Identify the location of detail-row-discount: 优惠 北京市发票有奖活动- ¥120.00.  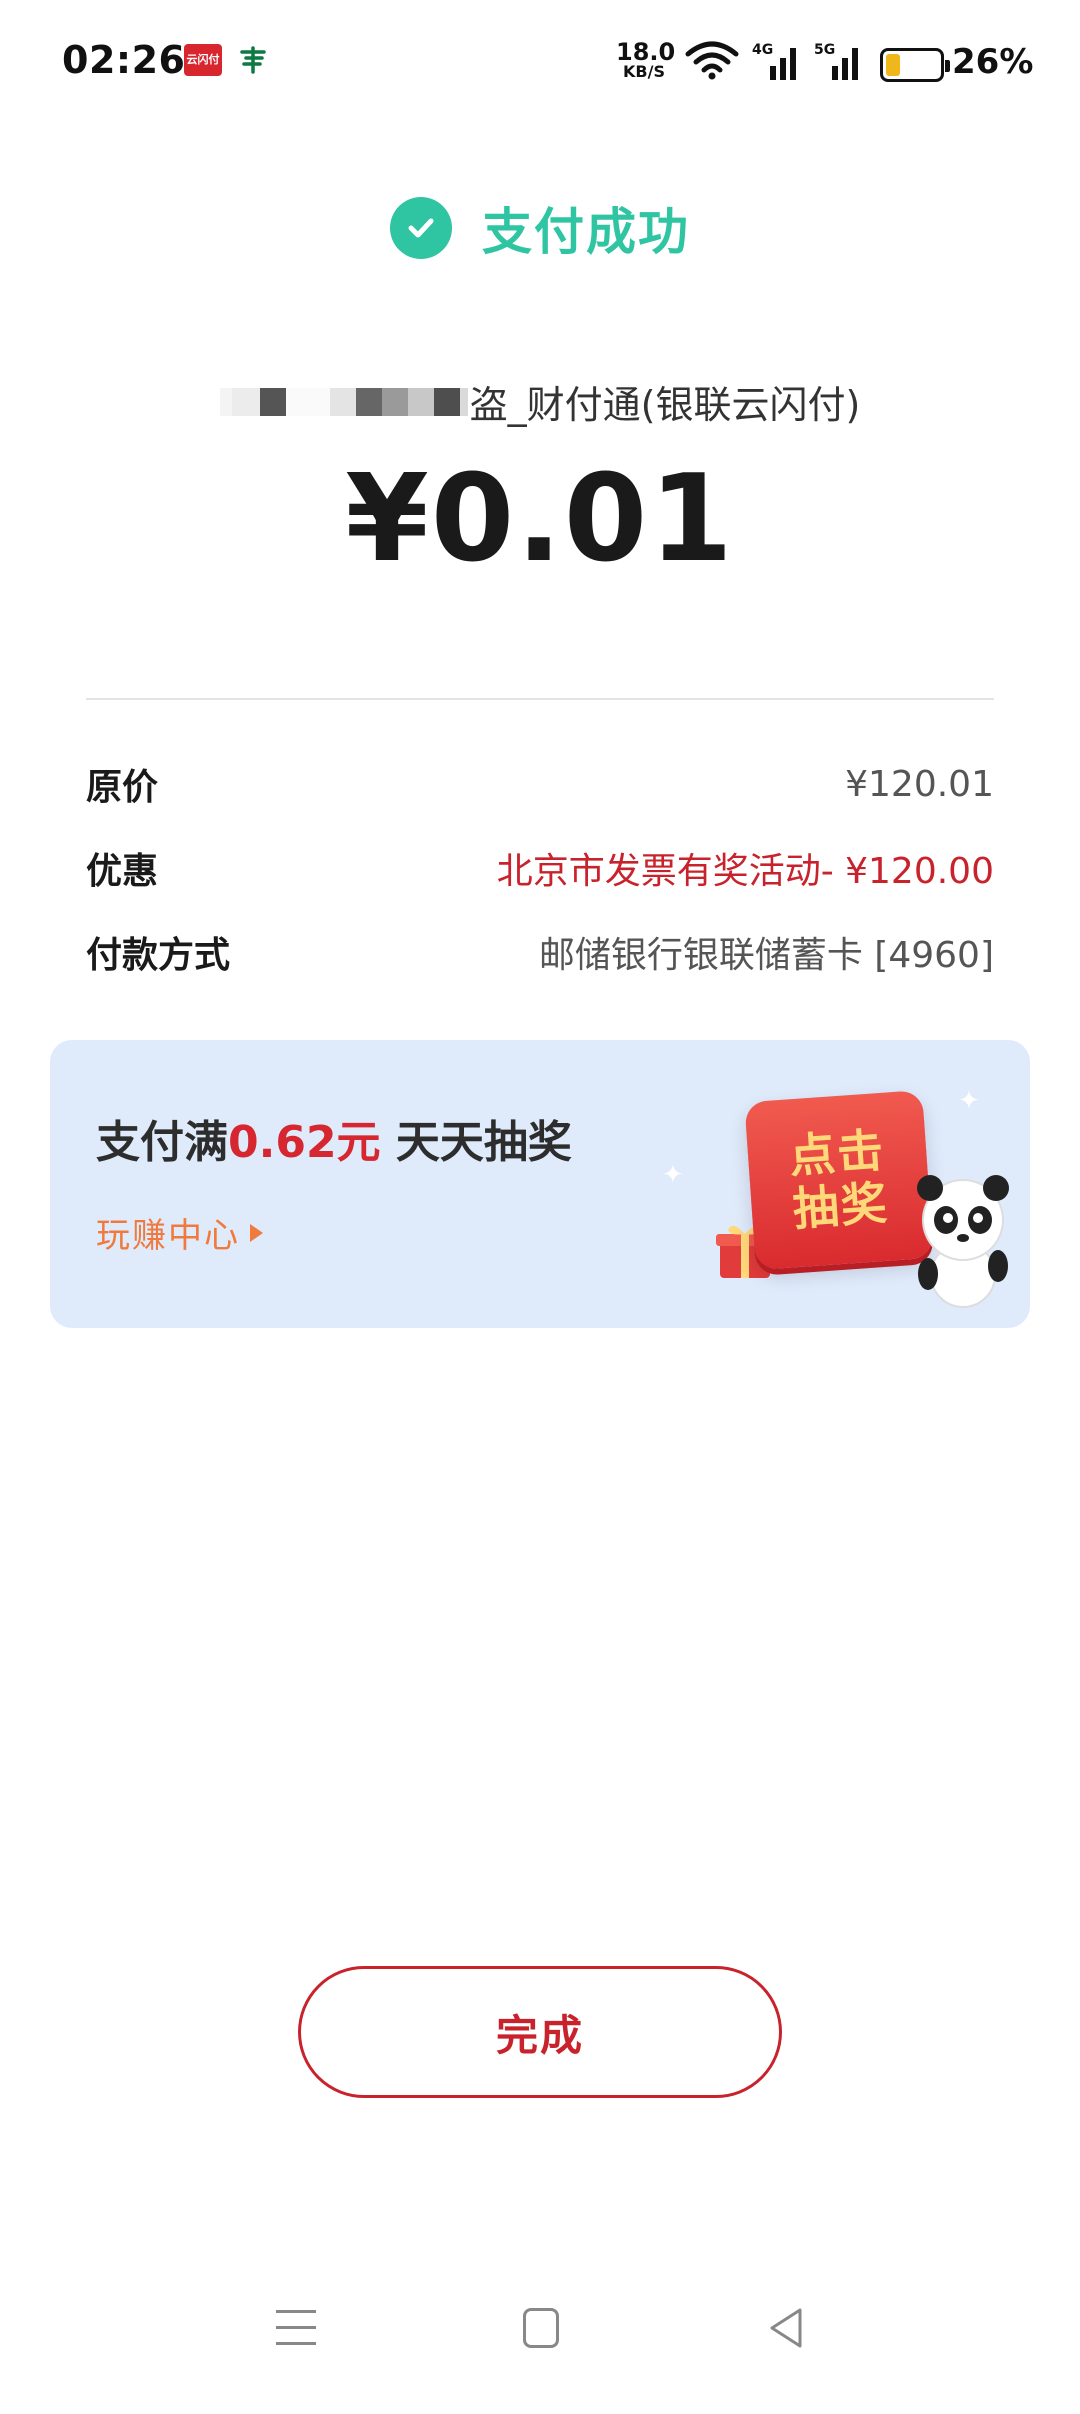
(540, 868).